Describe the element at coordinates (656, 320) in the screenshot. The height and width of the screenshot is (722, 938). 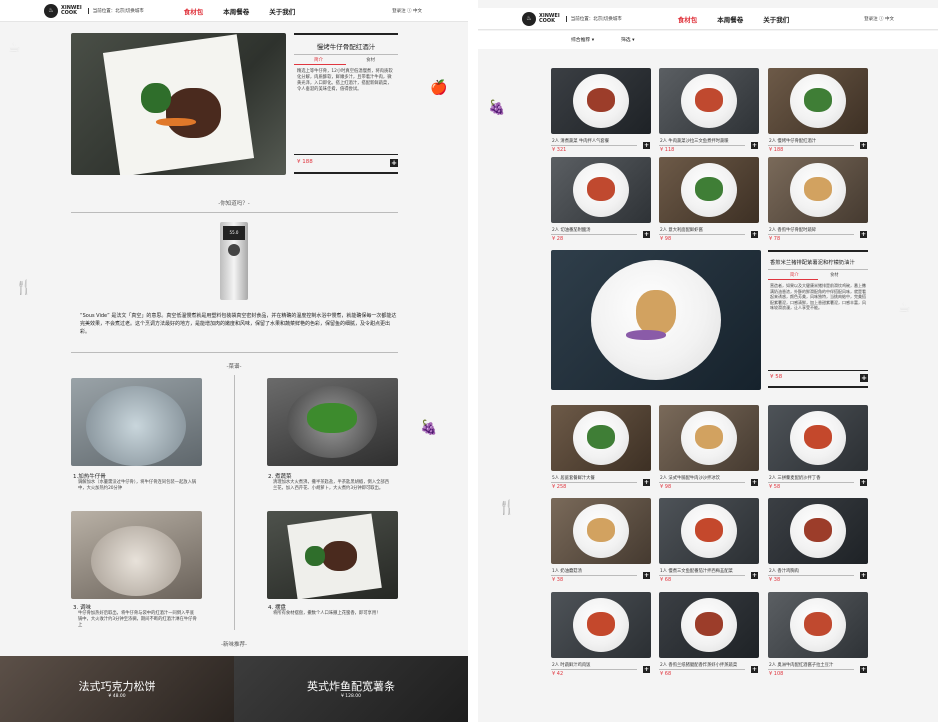
I see `featured-photo` at that location.